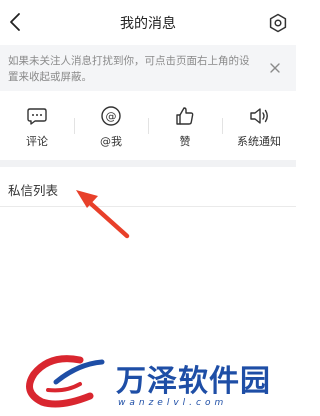 This screenshot has height=416, width=320. Describe the element at coordinates (37, 141) in the screenshot. I see `tab-label: 评论` at that location.